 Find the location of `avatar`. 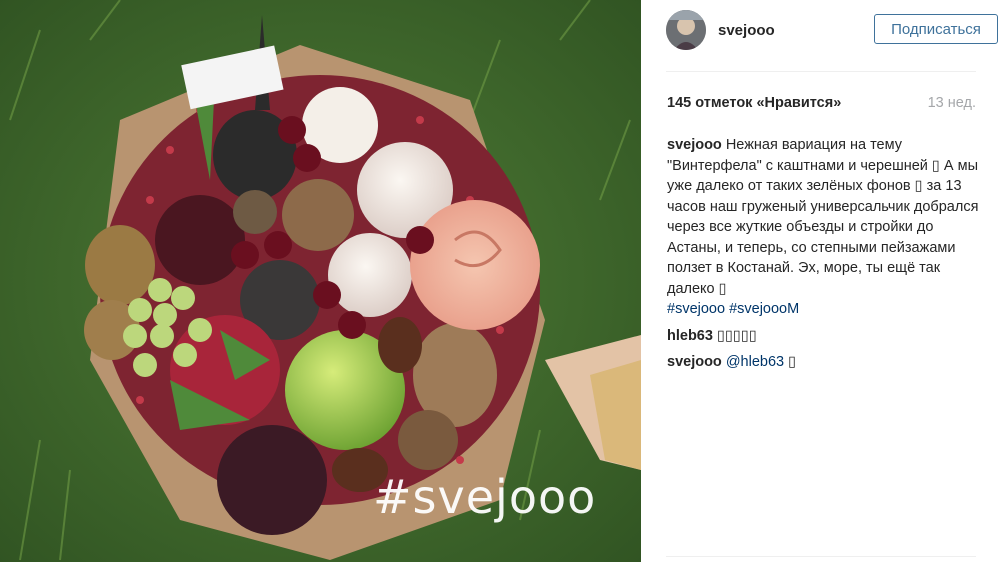

avatar is located at coordinates (686, 30).